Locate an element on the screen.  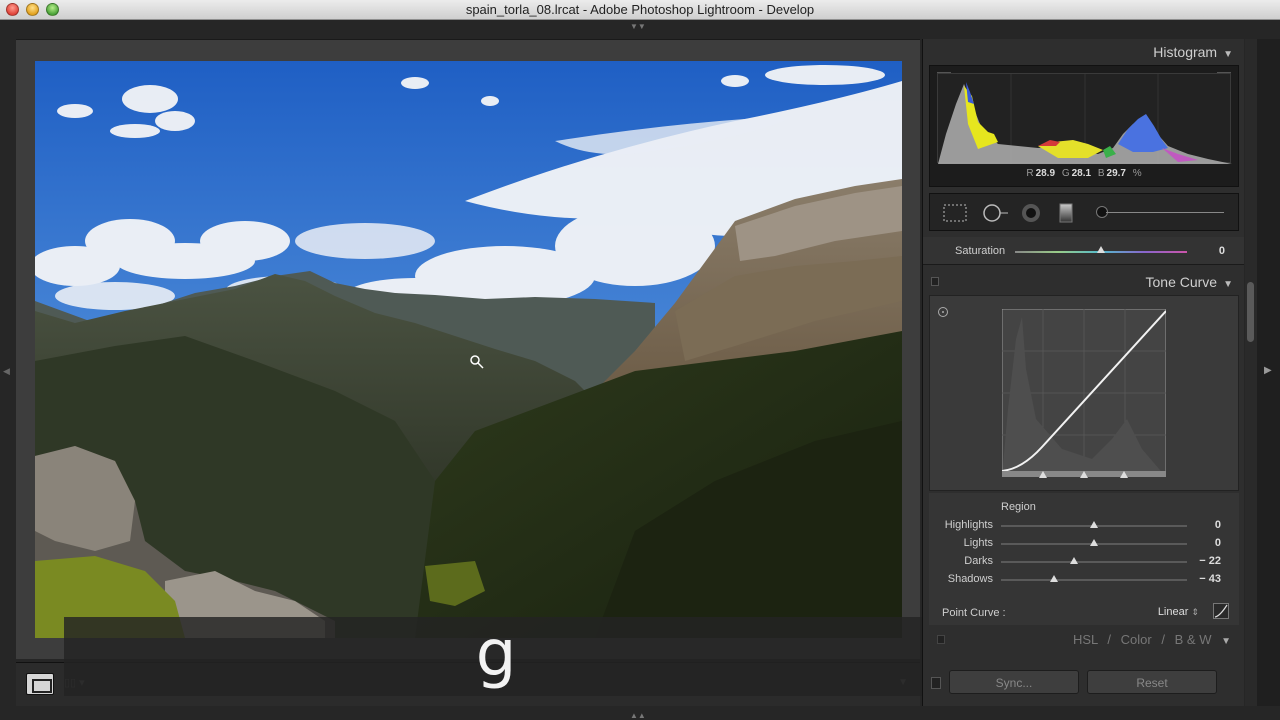
shadows-slider-knob is located at coordinates (1054, 578).